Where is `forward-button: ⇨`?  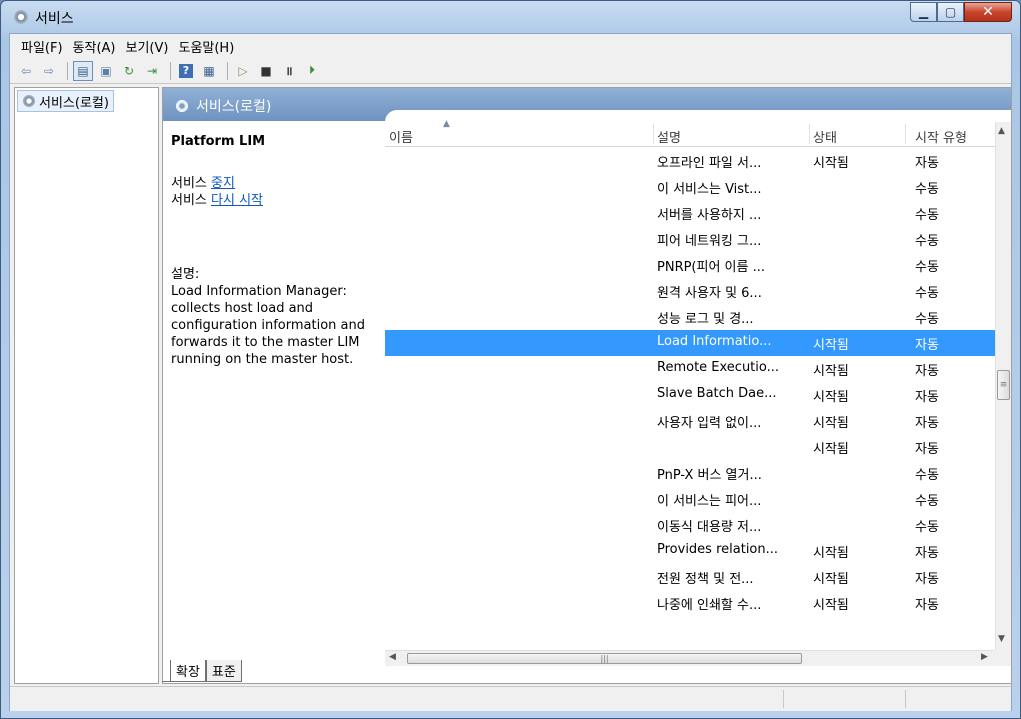
forward-button: ⇨ is located at coordinates (49, 71).